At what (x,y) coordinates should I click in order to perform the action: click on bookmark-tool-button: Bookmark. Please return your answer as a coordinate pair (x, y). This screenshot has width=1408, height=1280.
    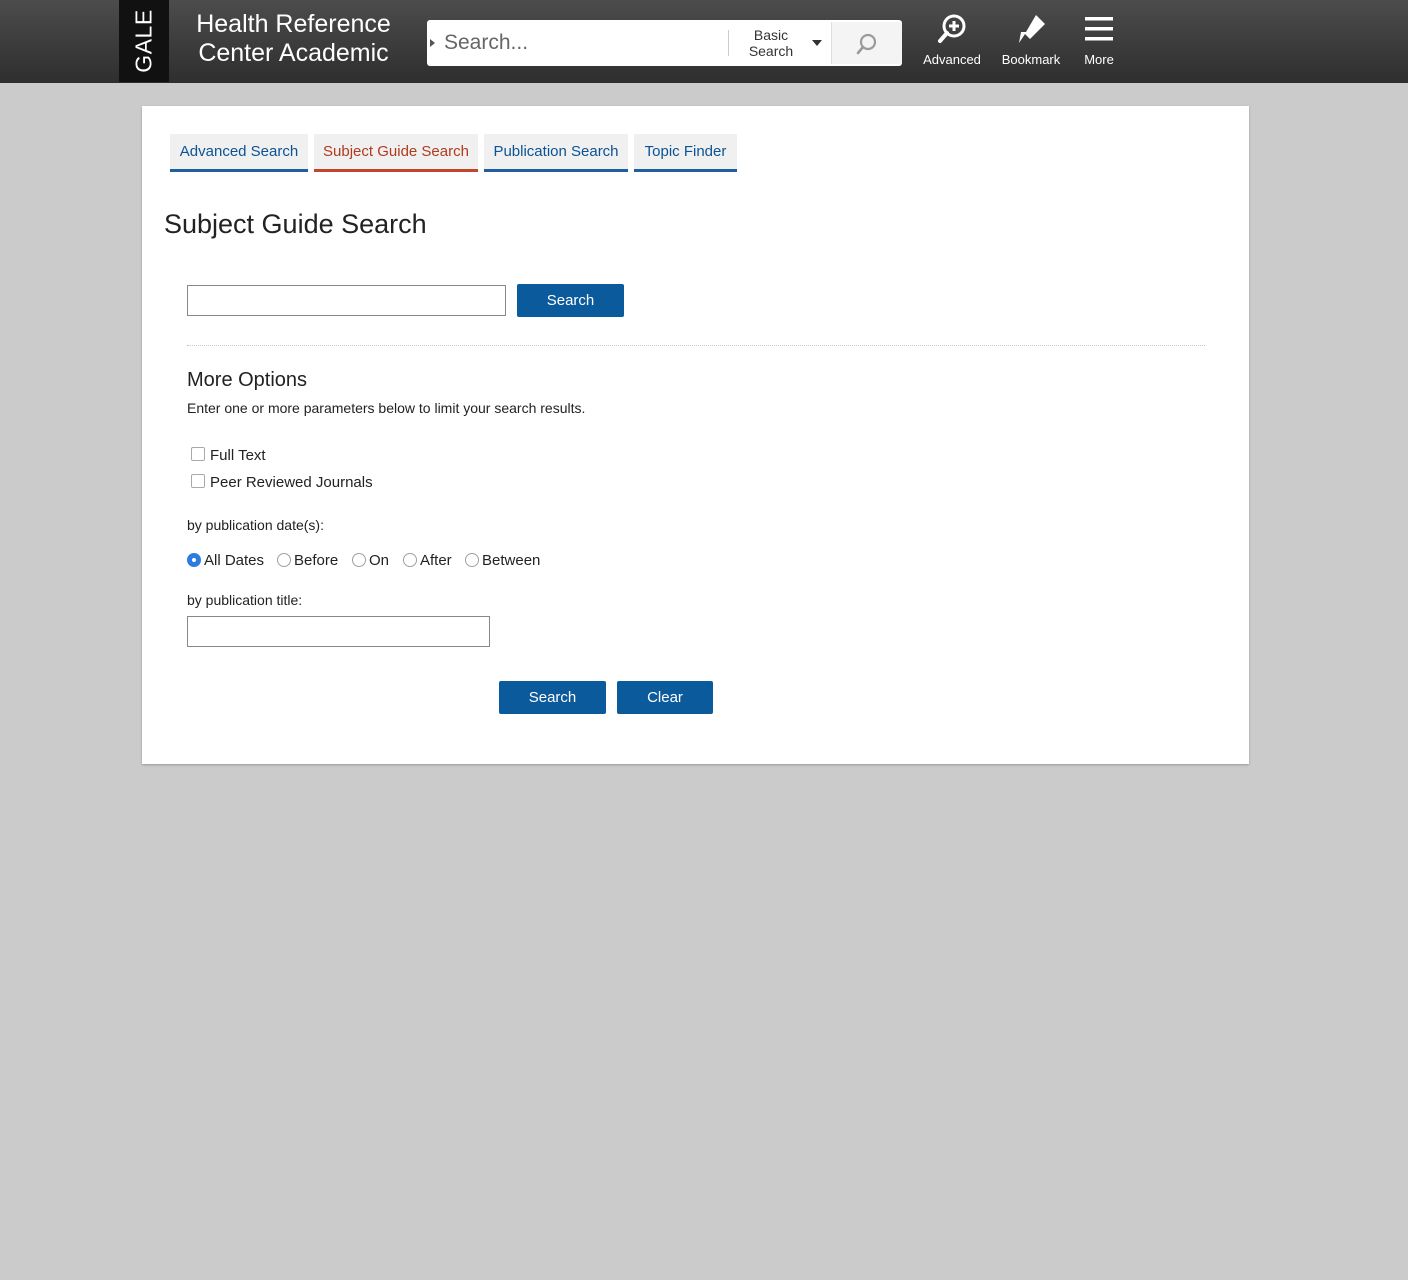
    Looking at the image, I should click on (1031, 39).